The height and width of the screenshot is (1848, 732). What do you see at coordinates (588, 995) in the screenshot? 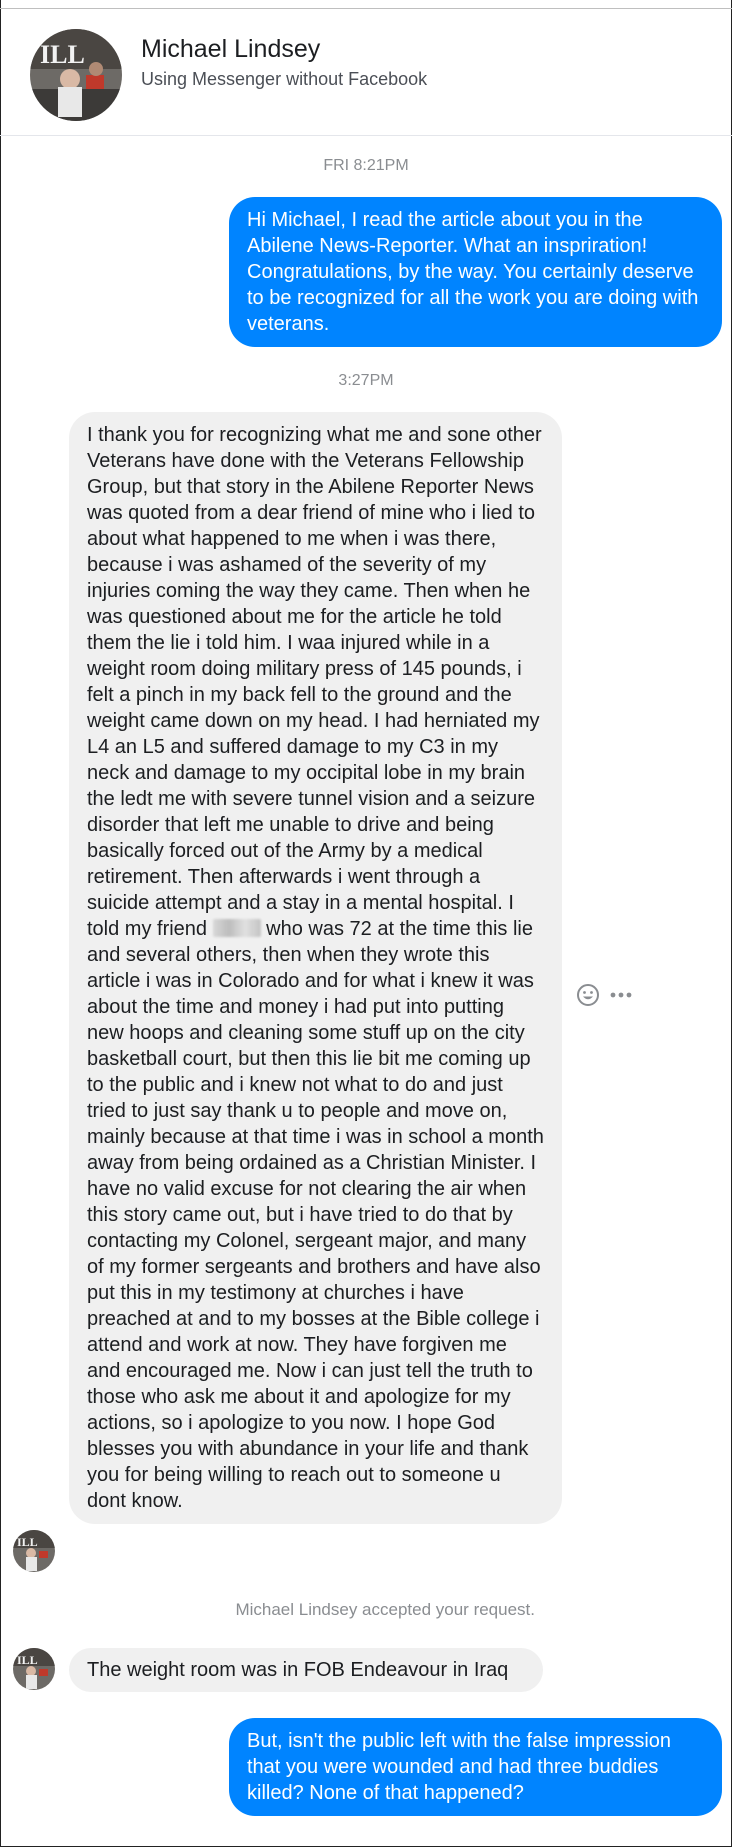
I see `smiley-face-icon` at bounding box center [588, 995].